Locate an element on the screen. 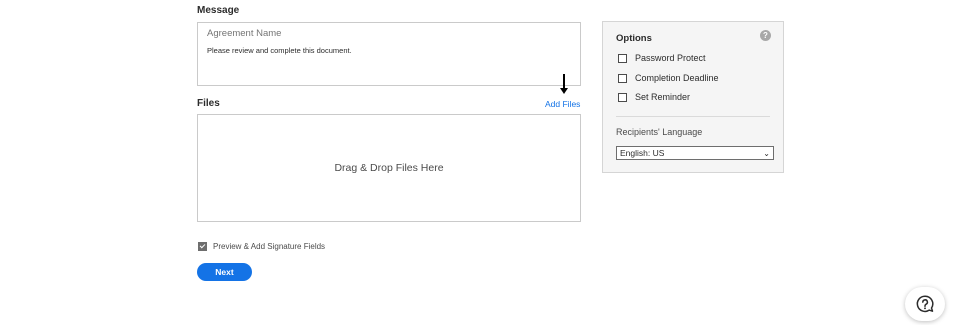 The width and height of the screenshot is (977, 325). preview-checkbox-label: Preview & Add Signature Fields is located at coordinates (269, 246).